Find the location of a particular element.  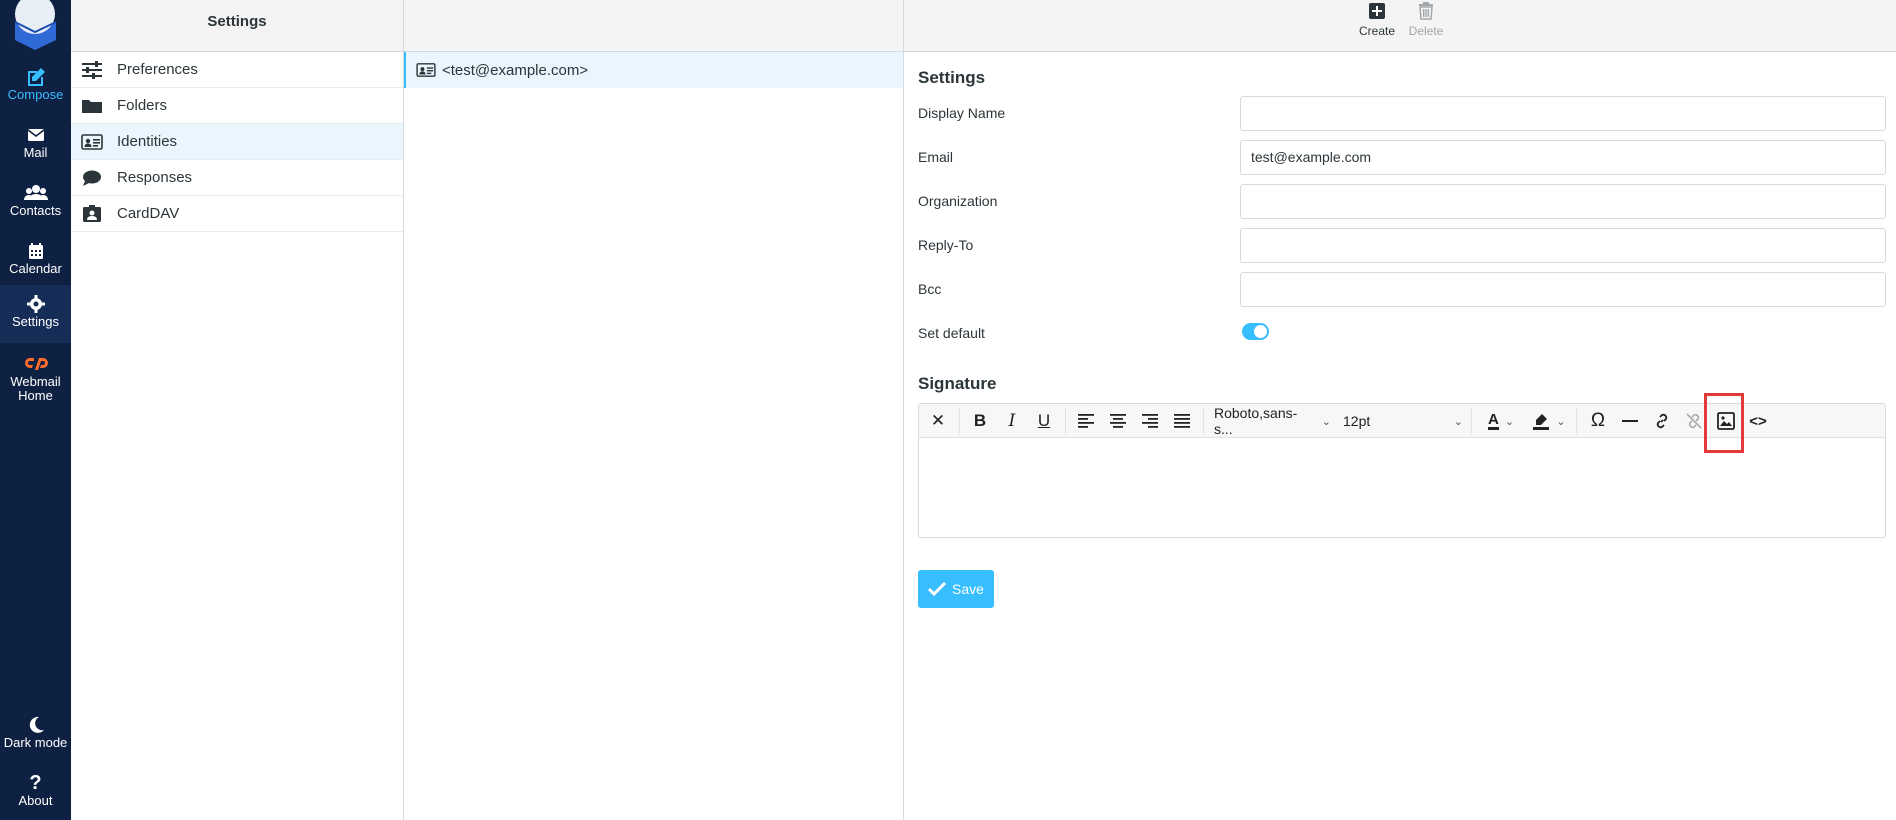

nav-about: ? About is located at coordinates (35, 792).